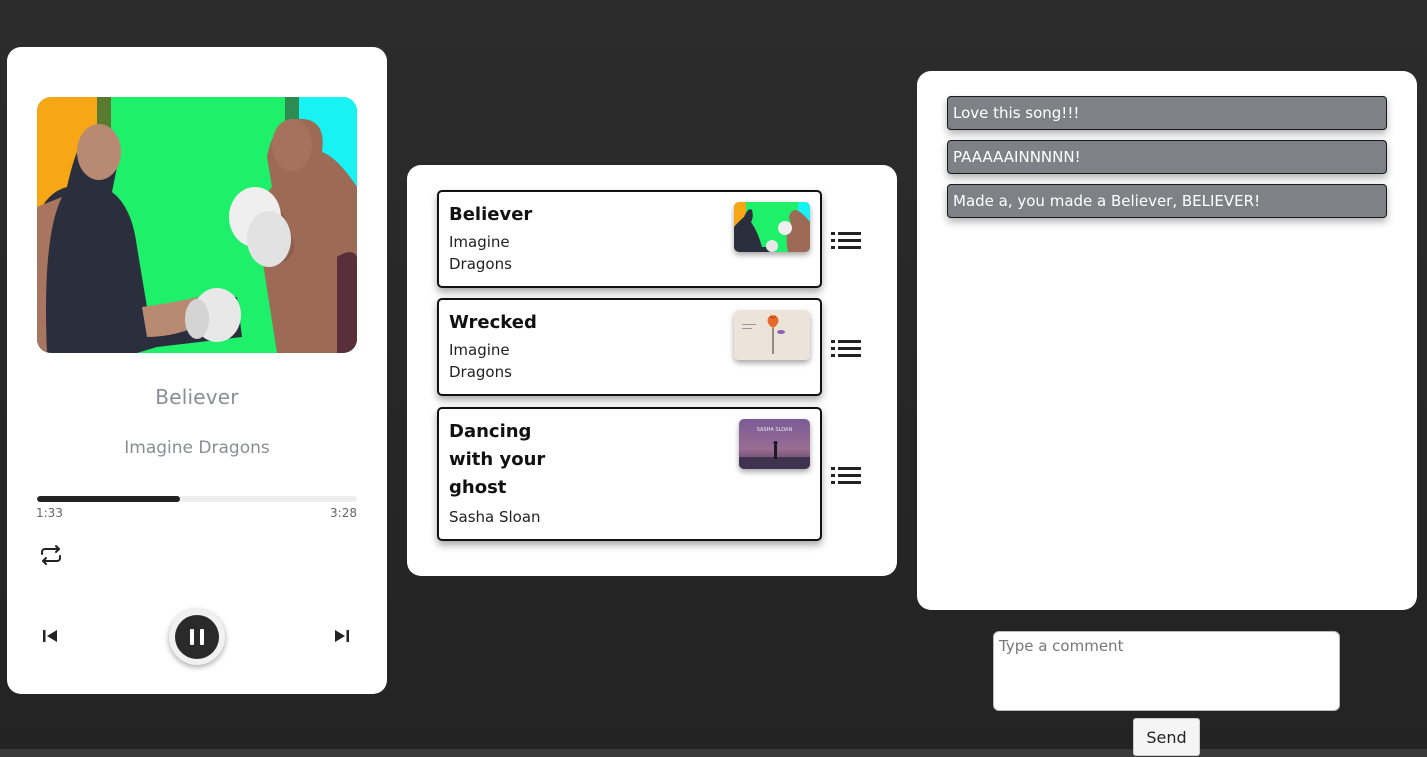  I want to click on song-thumbnail: SASHA SLOAN, so click(774, 444).